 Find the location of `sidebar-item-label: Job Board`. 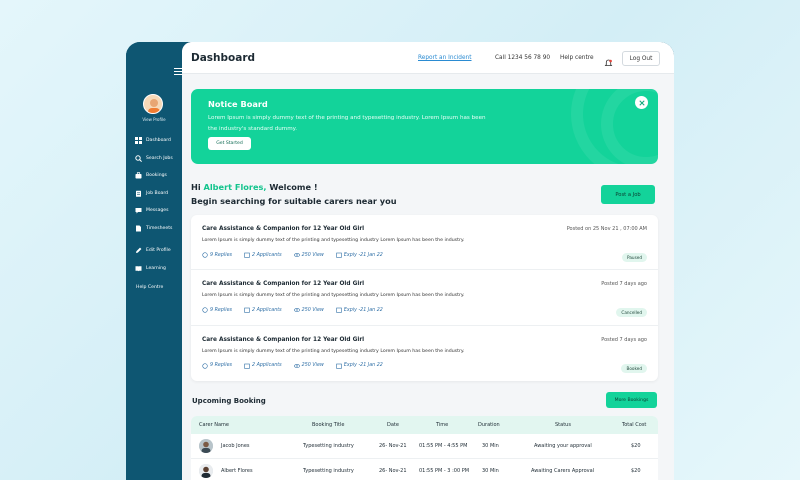

sidebar-item-label: Job Board is located at coordinates (157, 193).